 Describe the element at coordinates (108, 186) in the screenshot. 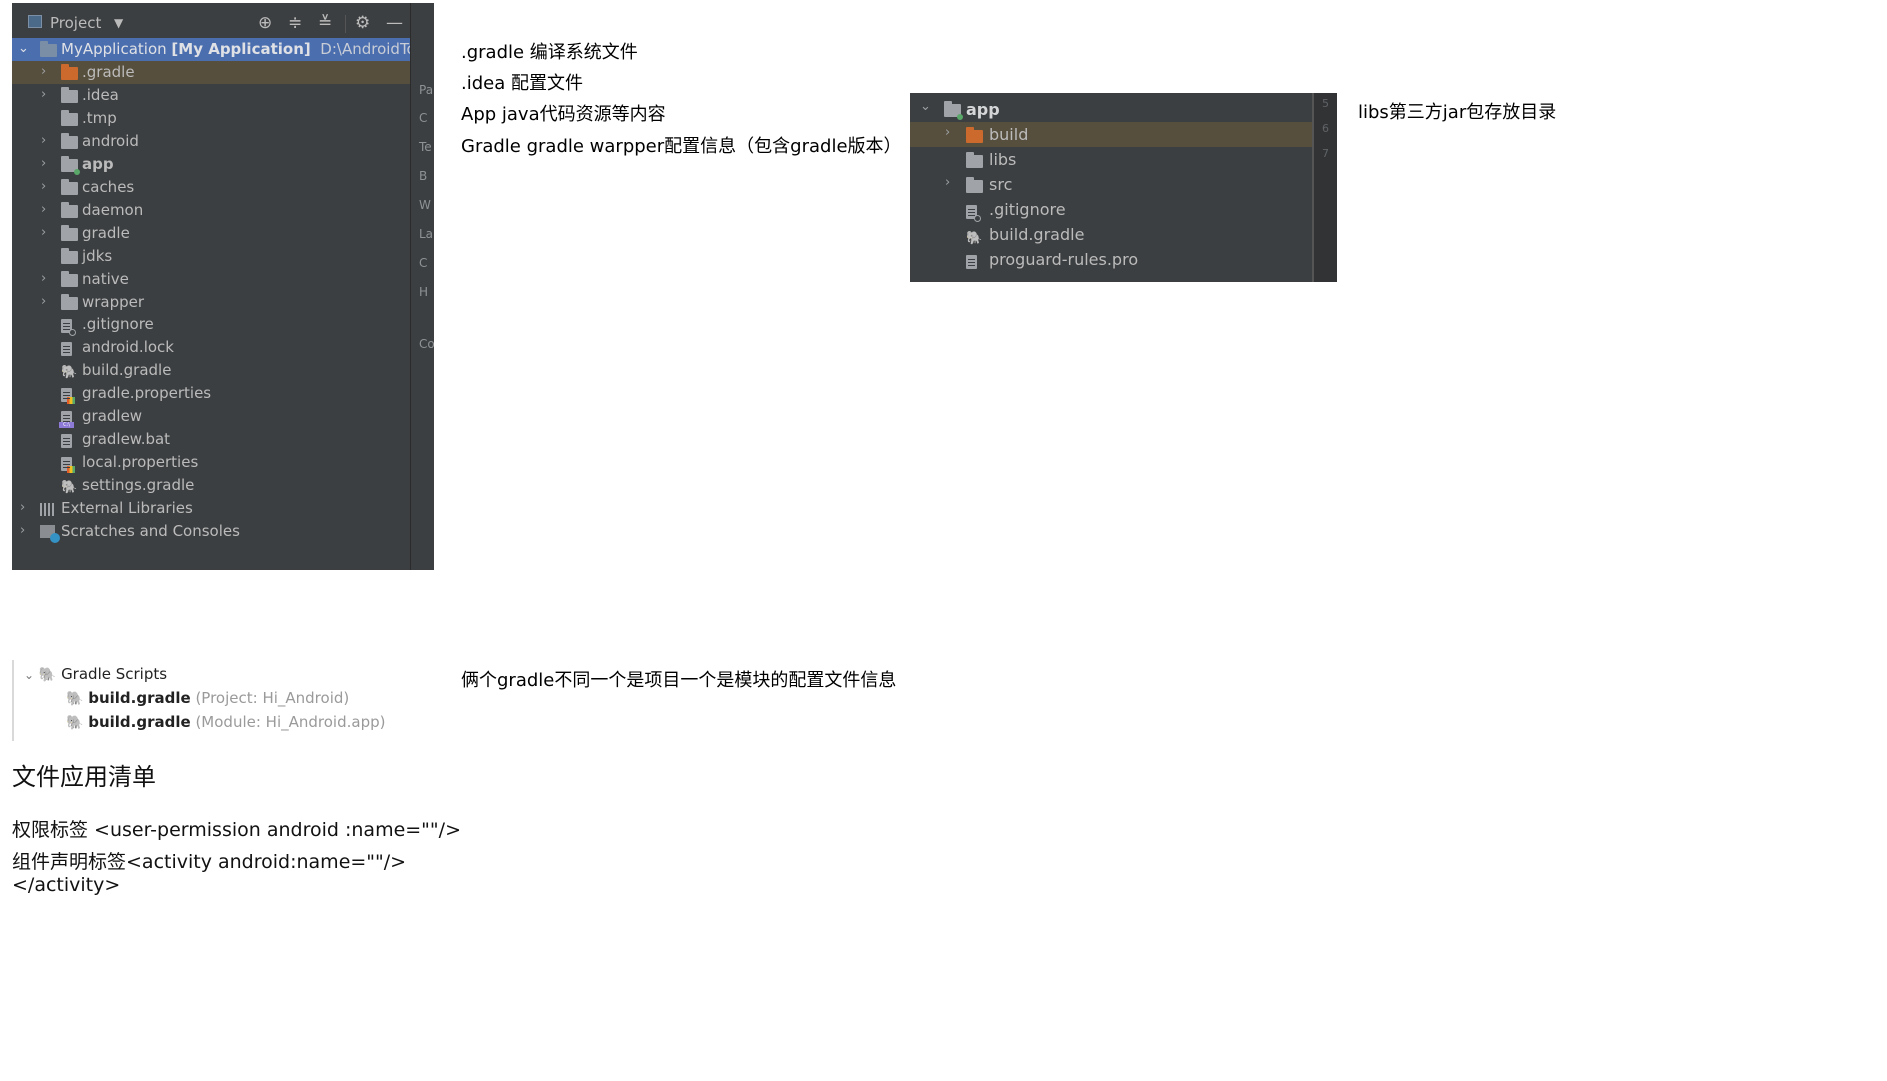

I see `tree-item-label: caches` at that location.